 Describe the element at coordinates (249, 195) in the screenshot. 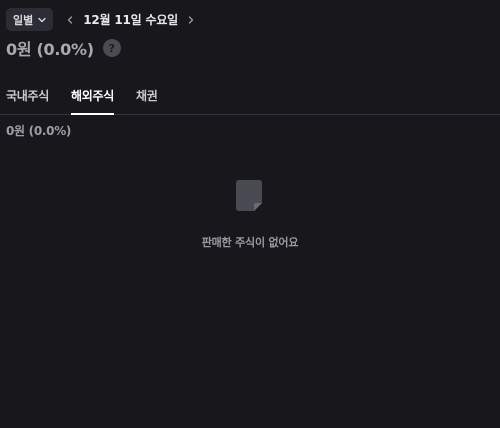

I see `document-icon` at that location.